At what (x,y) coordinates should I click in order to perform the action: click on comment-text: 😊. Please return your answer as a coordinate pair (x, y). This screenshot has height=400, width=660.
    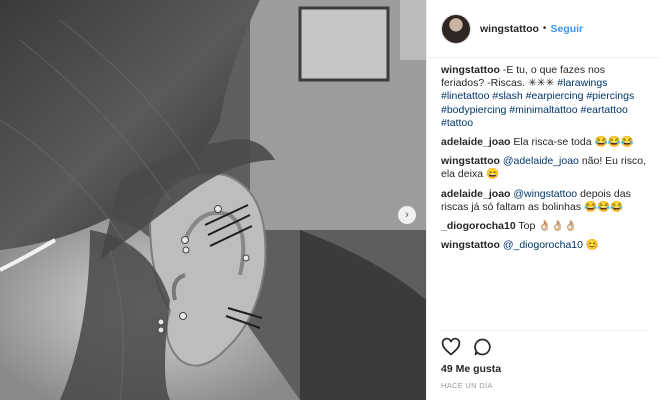
    Looking at the image, I should click on (590, 245).